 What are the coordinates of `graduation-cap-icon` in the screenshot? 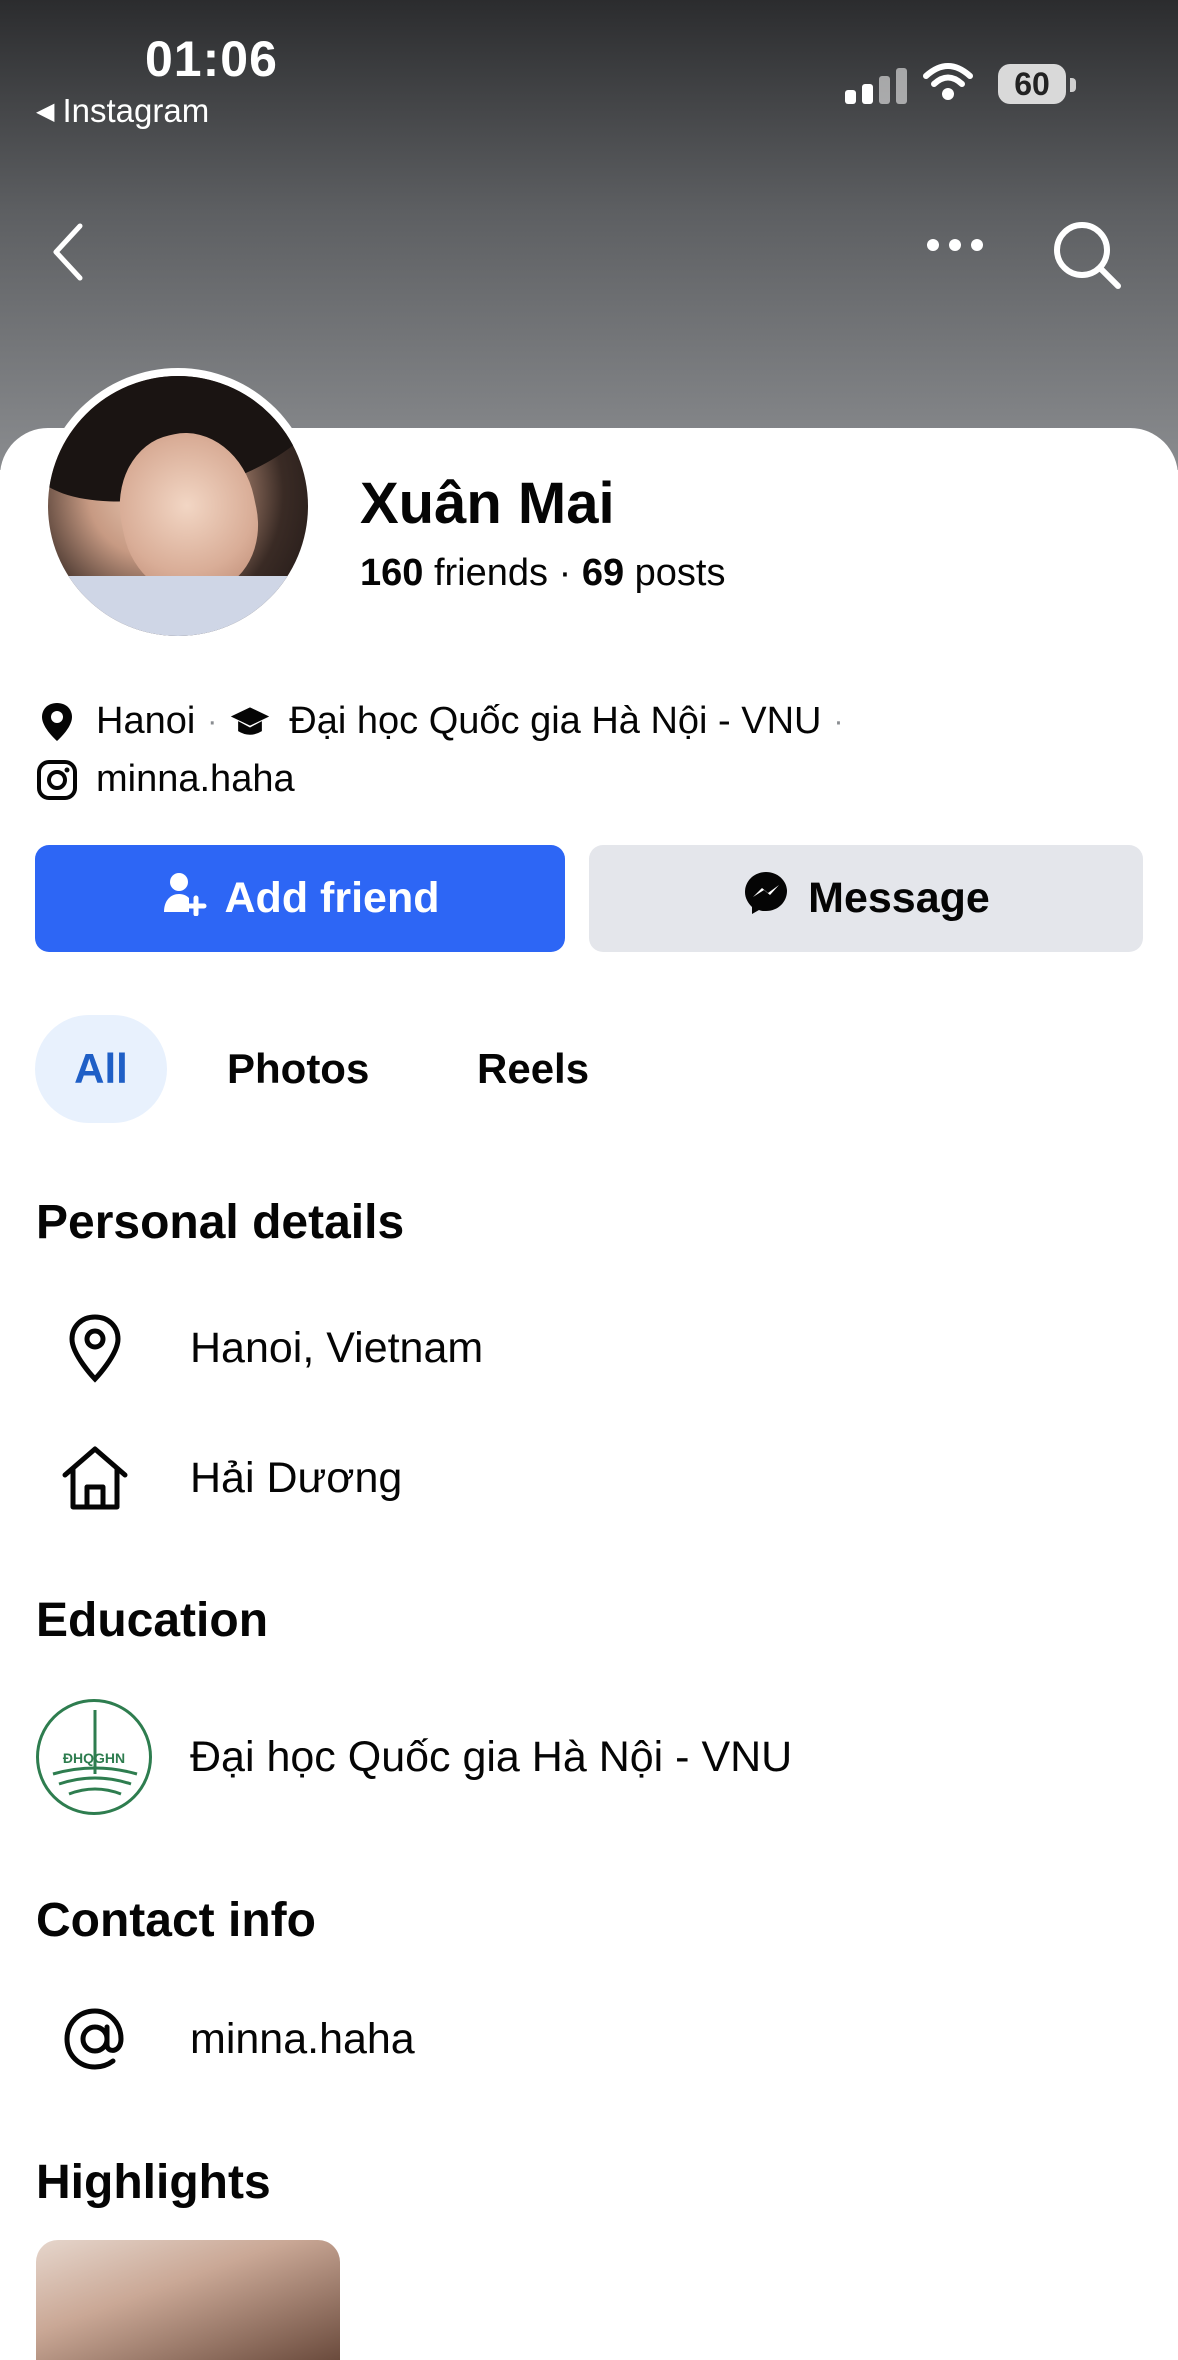 It's located at (250, 722).